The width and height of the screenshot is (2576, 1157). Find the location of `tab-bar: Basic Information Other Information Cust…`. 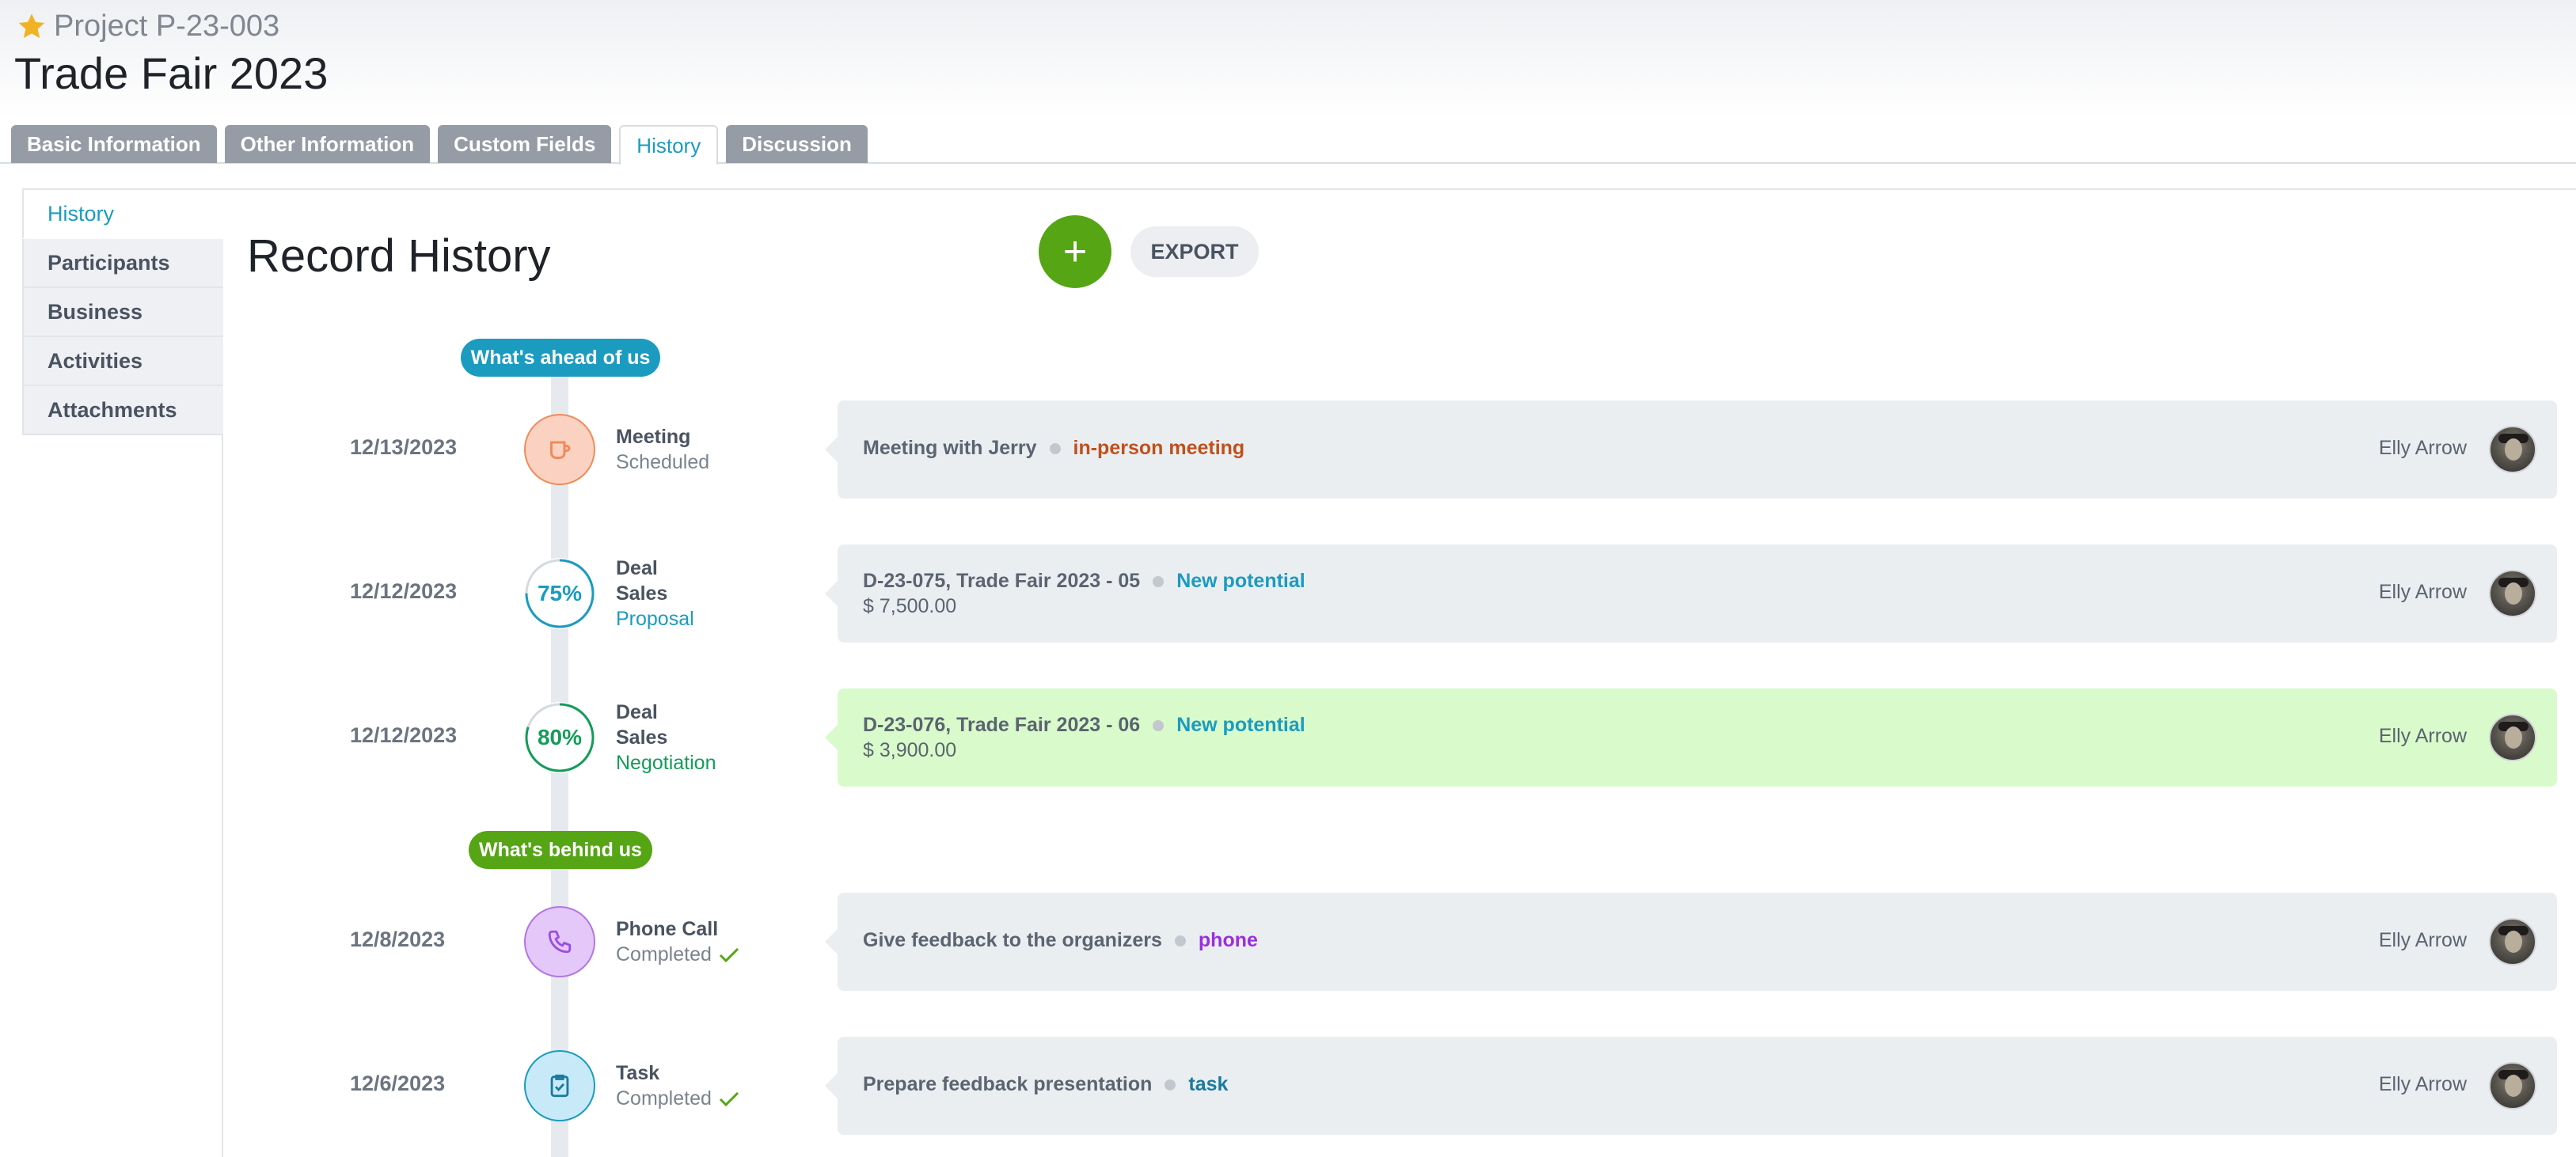

tab-bar: Basic Information Other Information Cust… is located at coordinates (439, 145).